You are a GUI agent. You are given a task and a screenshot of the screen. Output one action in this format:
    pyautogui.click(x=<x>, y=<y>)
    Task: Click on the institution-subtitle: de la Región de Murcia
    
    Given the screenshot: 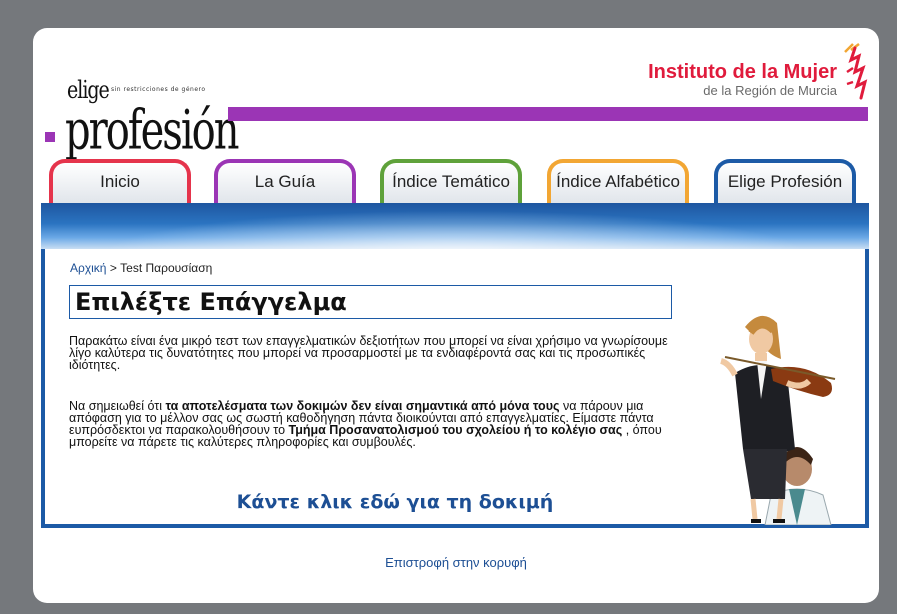 What is the action you would take?
    pyautogui.click(x=770, y=90)
    